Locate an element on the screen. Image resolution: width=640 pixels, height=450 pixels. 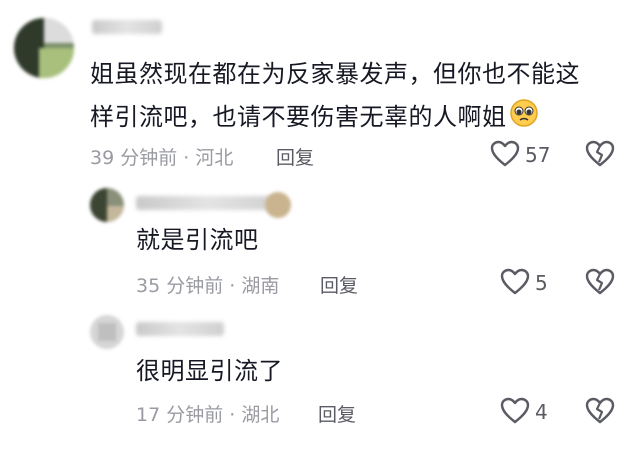
comment-location: 河北 is located at coordinates (214, 158).